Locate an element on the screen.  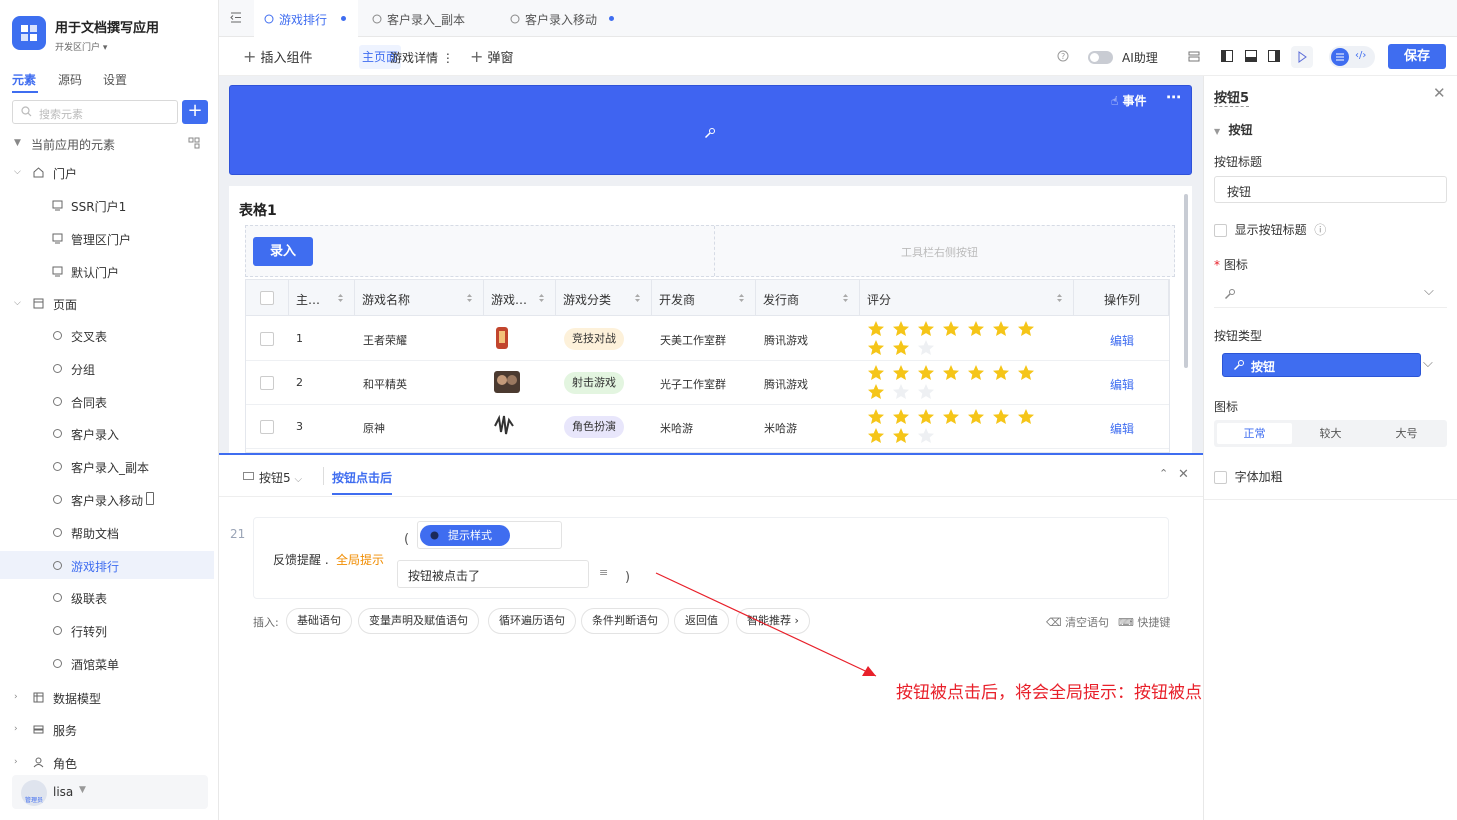
tree-item-page: 客户录入移动 is located at coordinates (107, 499).